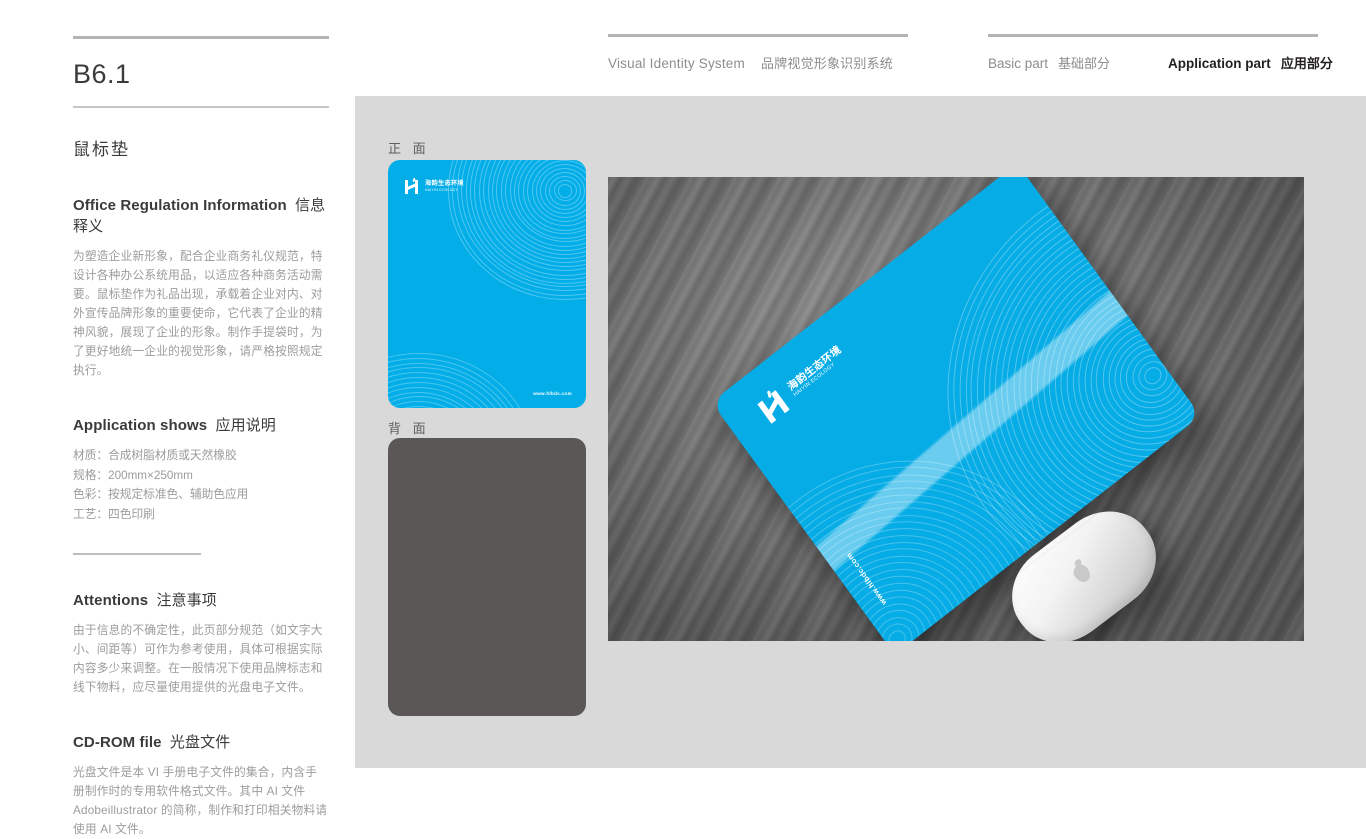 The image size is (1366, 839). I want to click on brand-logo-front-en: HAIYIN ECOLOGY, so click(442, 189).